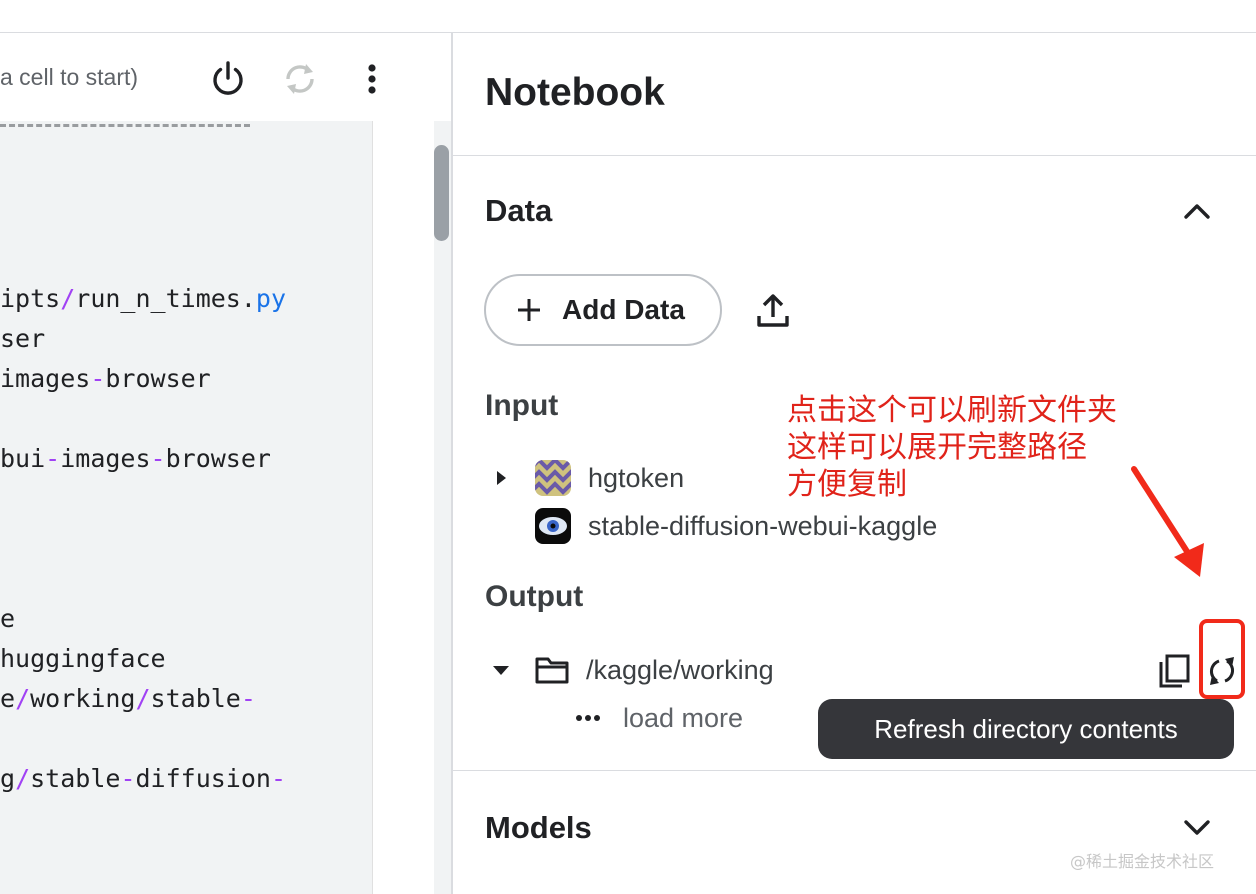 The height and width of the screenshot is (894, 1256). I want to click on code-line: e/working/stable-, so click(128, 698).